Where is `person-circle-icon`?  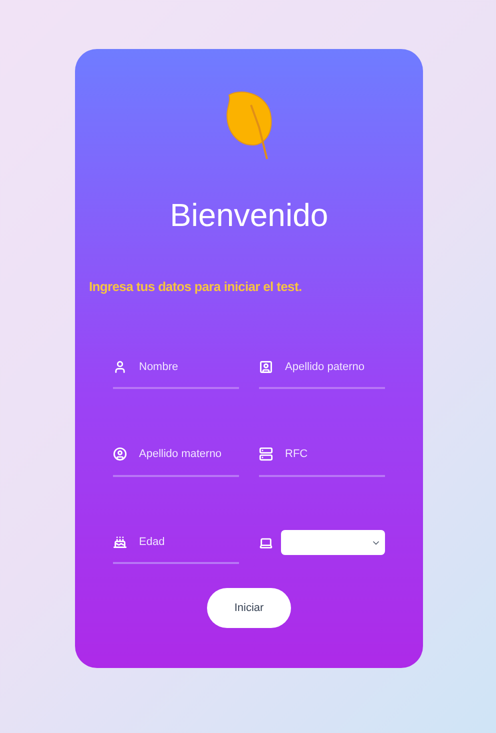 person-circle-icon is located at coordinates (120, 454).